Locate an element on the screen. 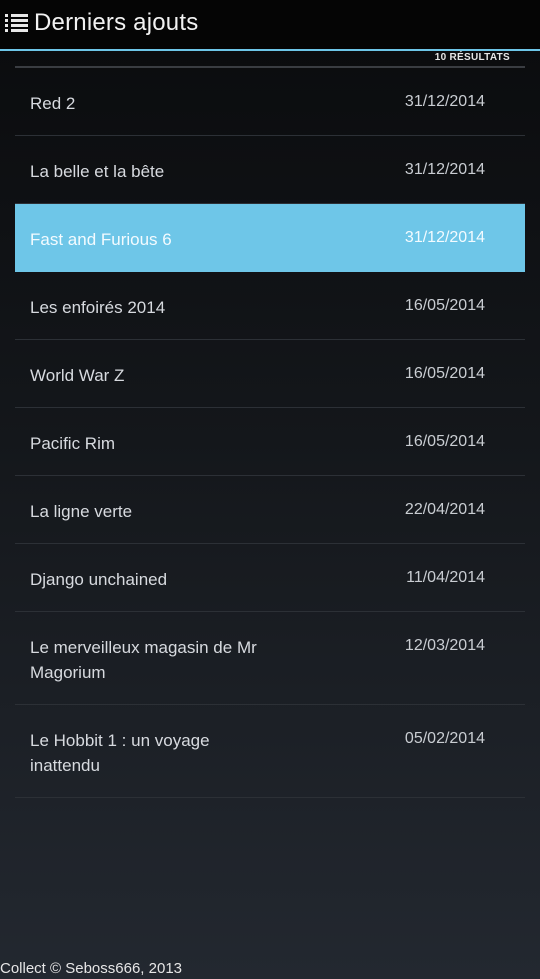 This screenshot has height=979, width=540. list-item: Les enfoirés 2014 16/05/2014 is located at coordinates (270, 306).